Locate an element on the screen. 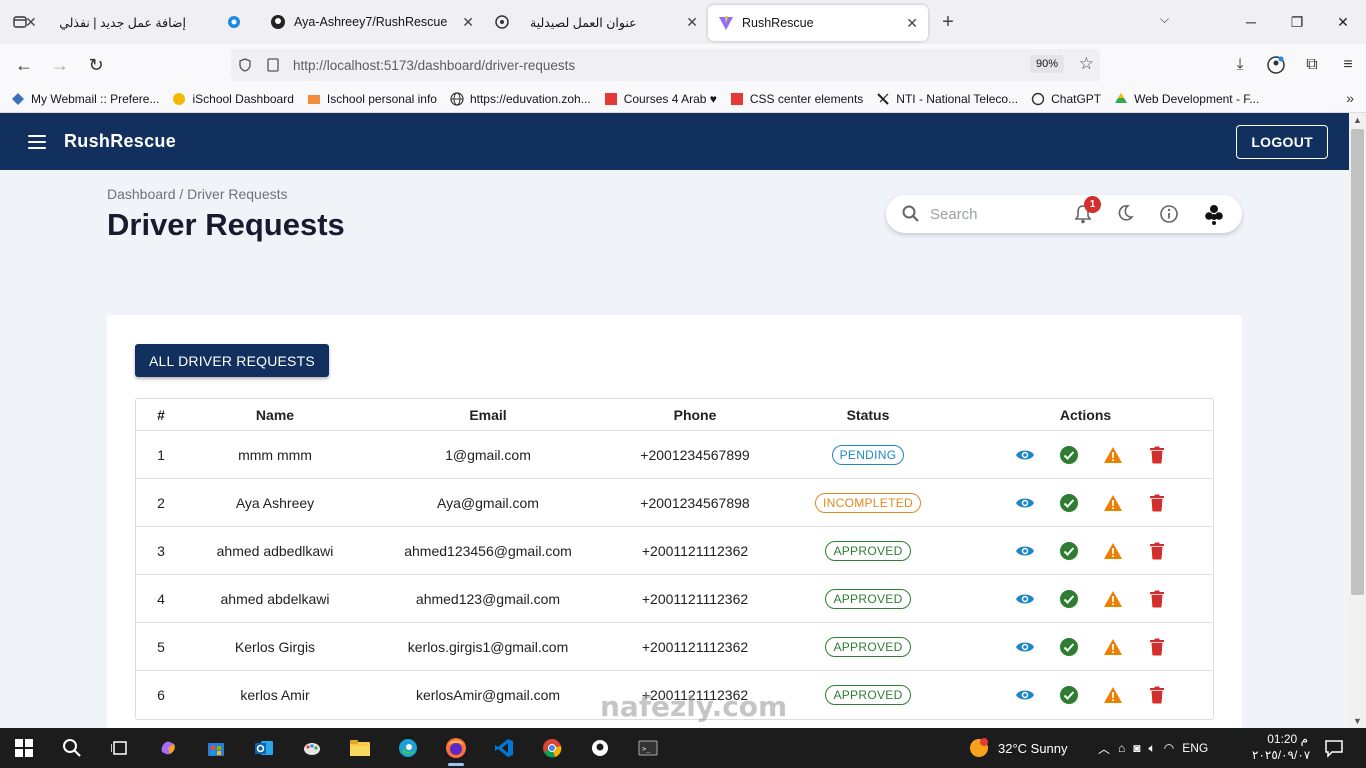  camera-icon: ◙ is located at coordinates (1136, 748).